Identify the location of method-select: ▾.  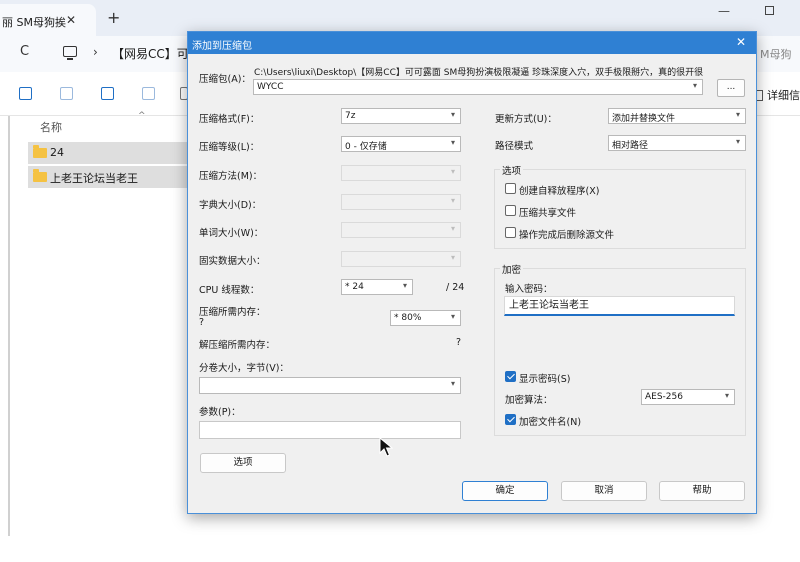
(401, 173).